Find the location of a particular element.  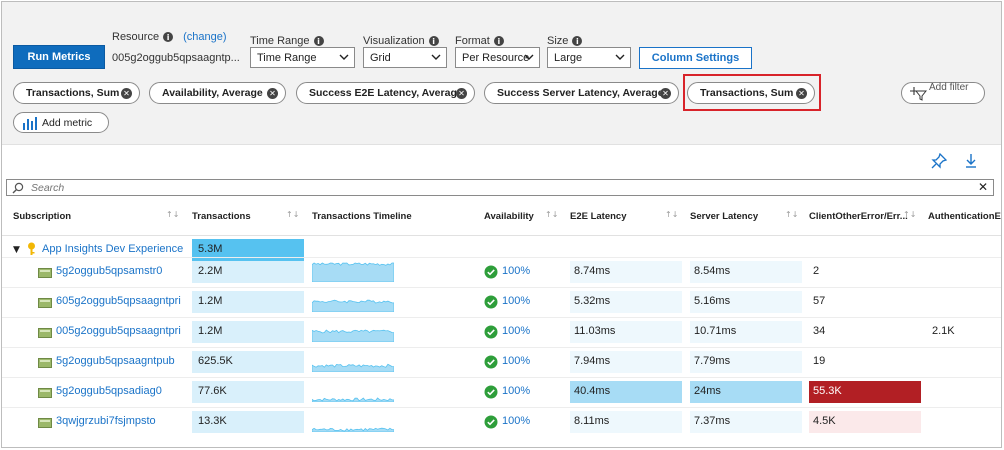

run-metrics-button: Run Metrics is located at coordinates (59, 57).